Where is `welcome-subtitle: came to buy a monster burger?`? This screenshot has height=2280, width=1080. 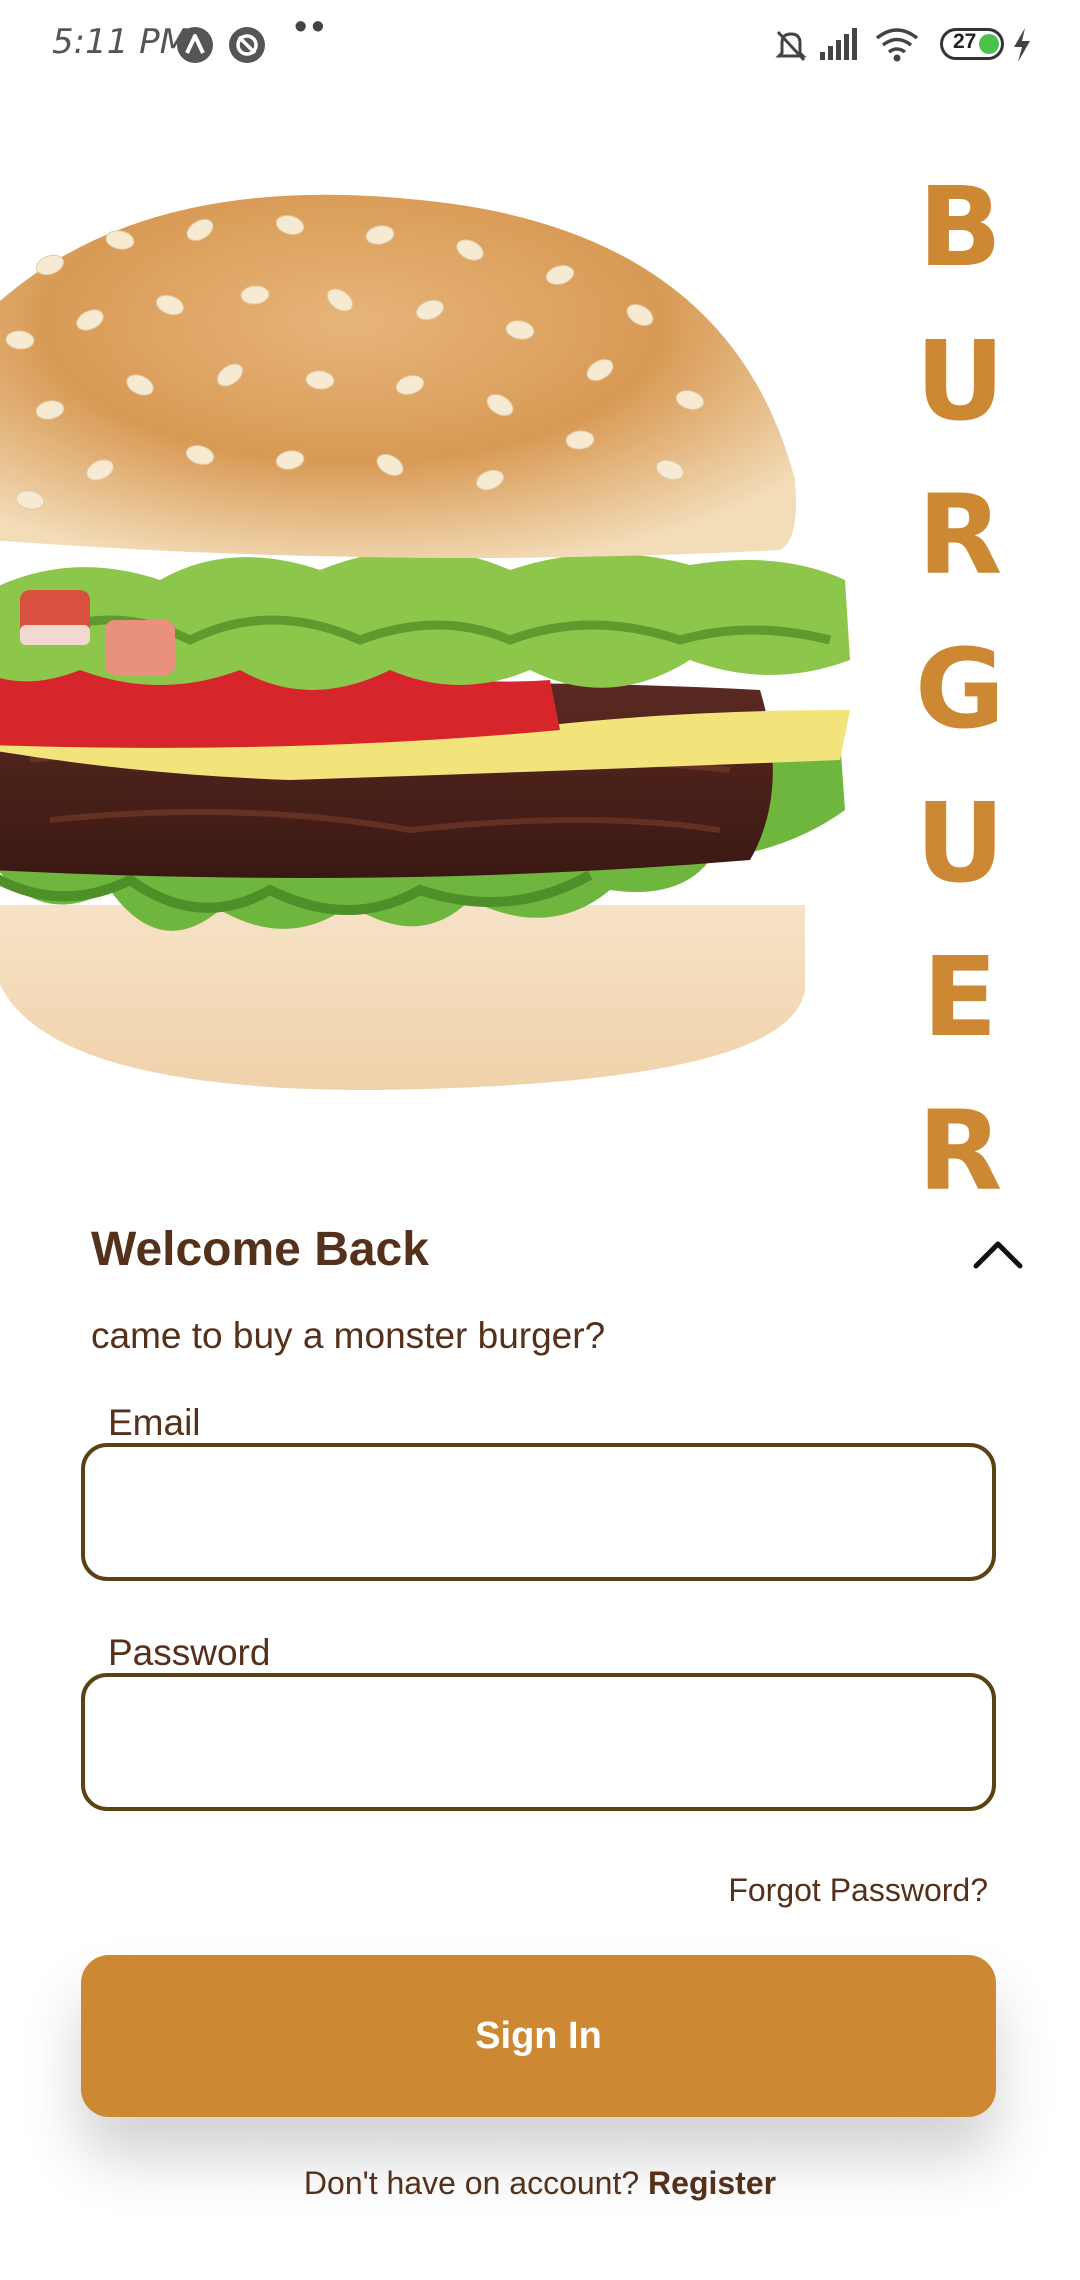
welcome-subtitle: came to buy a monster burger? is located at coordinates (348, 1335).